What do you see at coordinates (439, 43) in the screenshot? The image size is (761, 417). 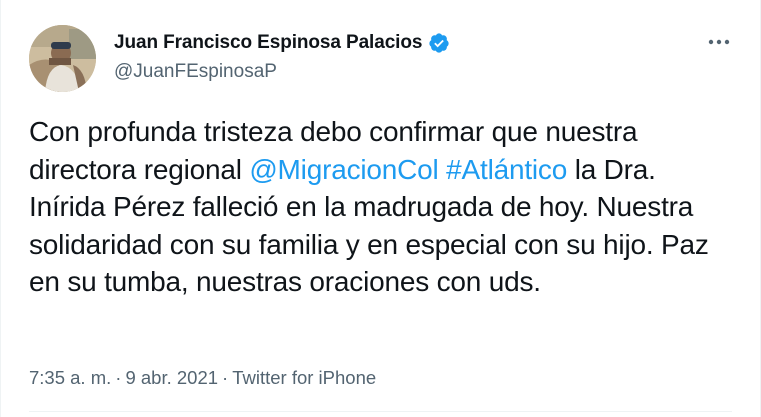 I see `verified-badge-icon` at bounding box center [439, 43].